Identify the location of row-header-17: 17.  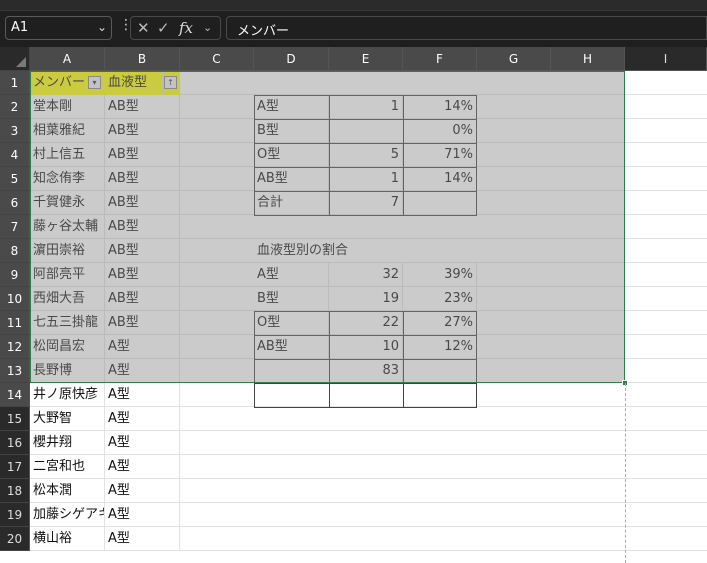
(15, 467).